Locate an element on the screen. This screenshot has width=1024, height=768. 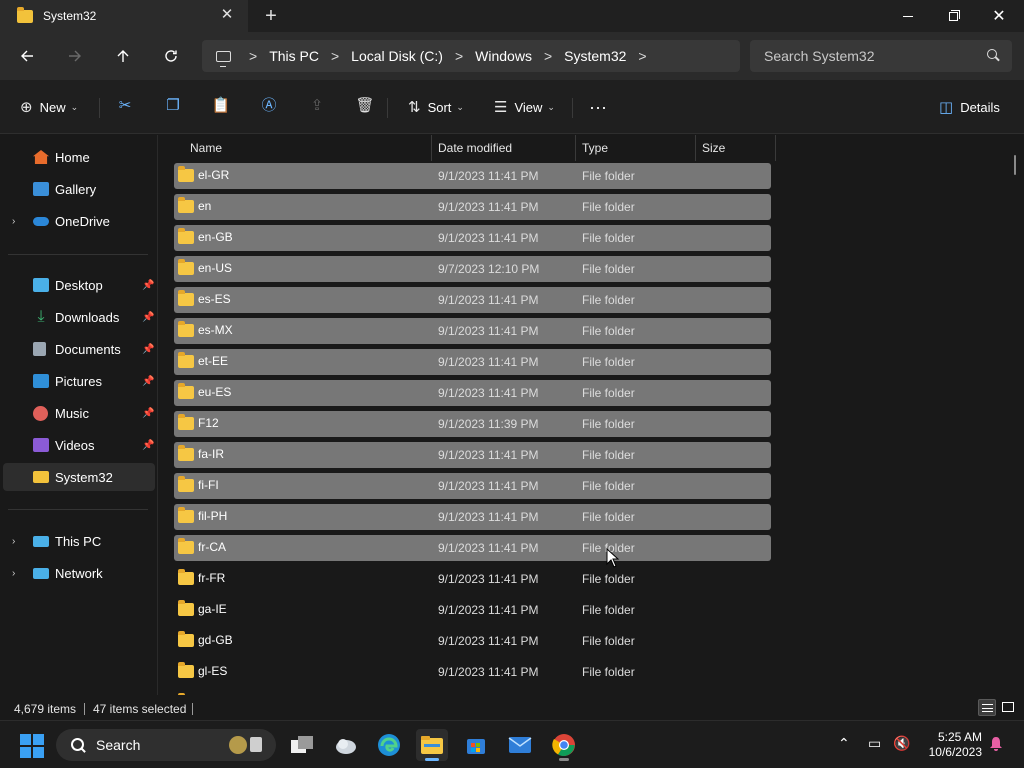
file-row: fr-CA 9/1/2023 11:41 PM File folder is located at coordinates (472, 548).